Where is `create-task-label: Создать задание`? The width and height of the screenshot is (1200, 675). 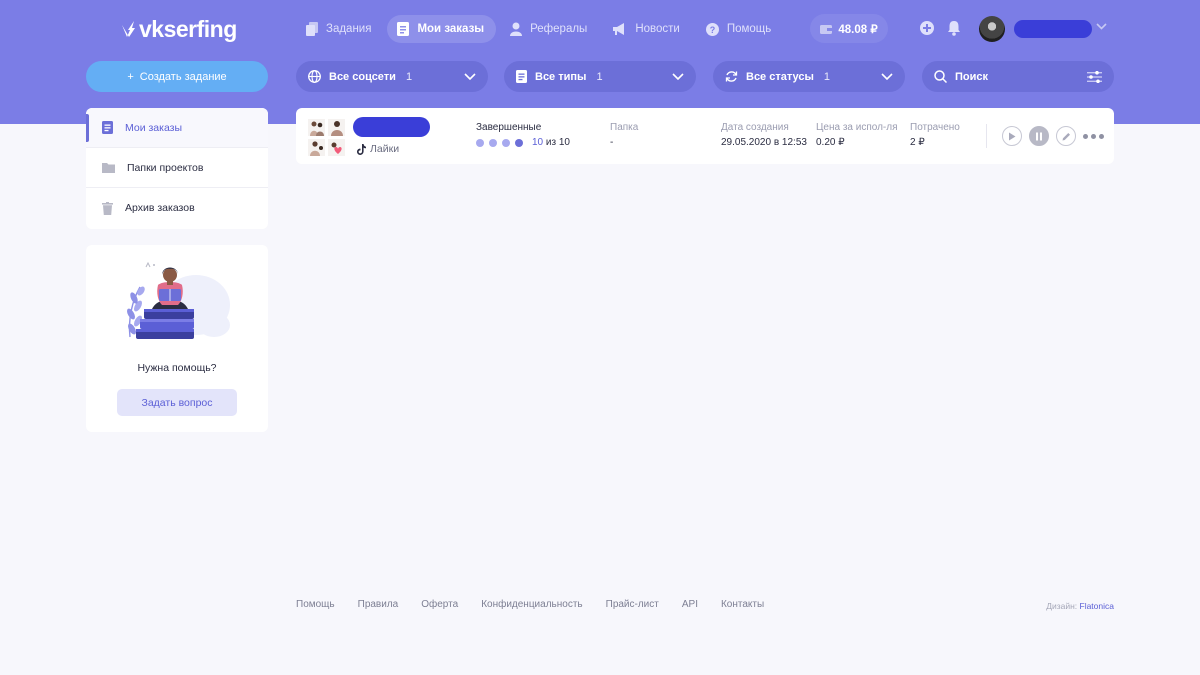 create-task-label: Создать задание is located at coordinates (183, 76).